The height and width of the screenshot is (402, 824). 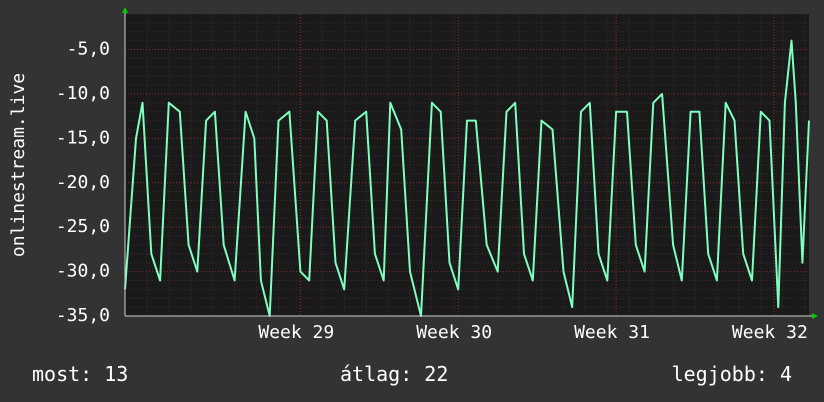 I want to click on x-tick-label: Week 32, so click(x=770, y=332).